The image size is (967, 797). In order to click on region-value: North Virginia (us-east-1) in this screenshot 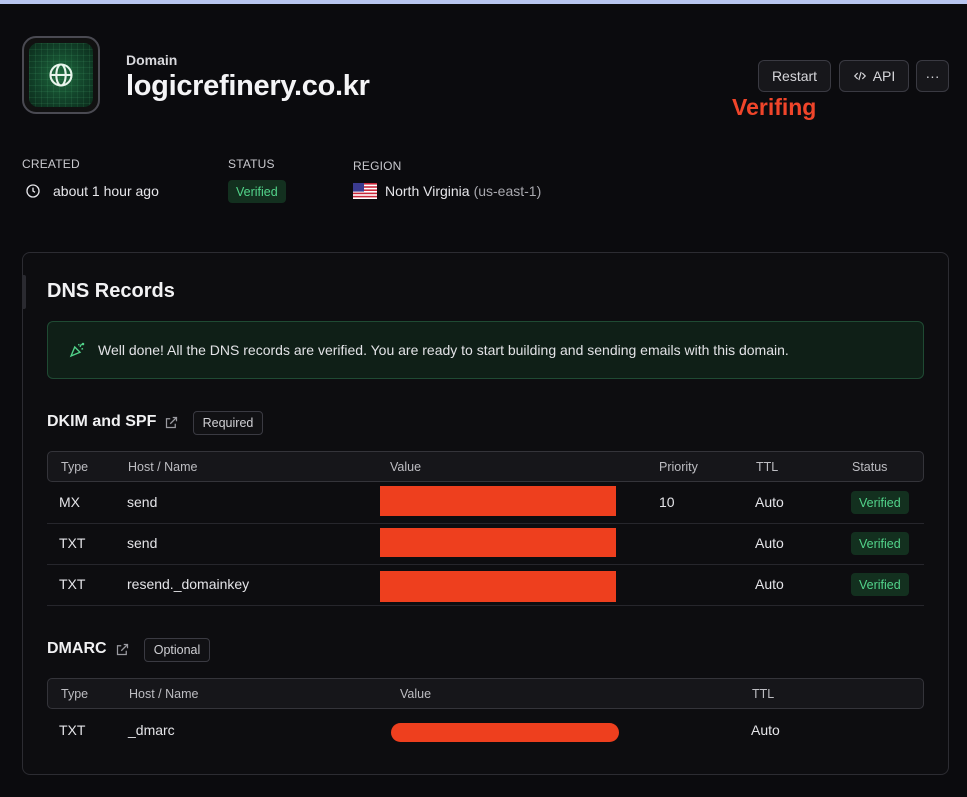, I will do `click(447, 191)`.